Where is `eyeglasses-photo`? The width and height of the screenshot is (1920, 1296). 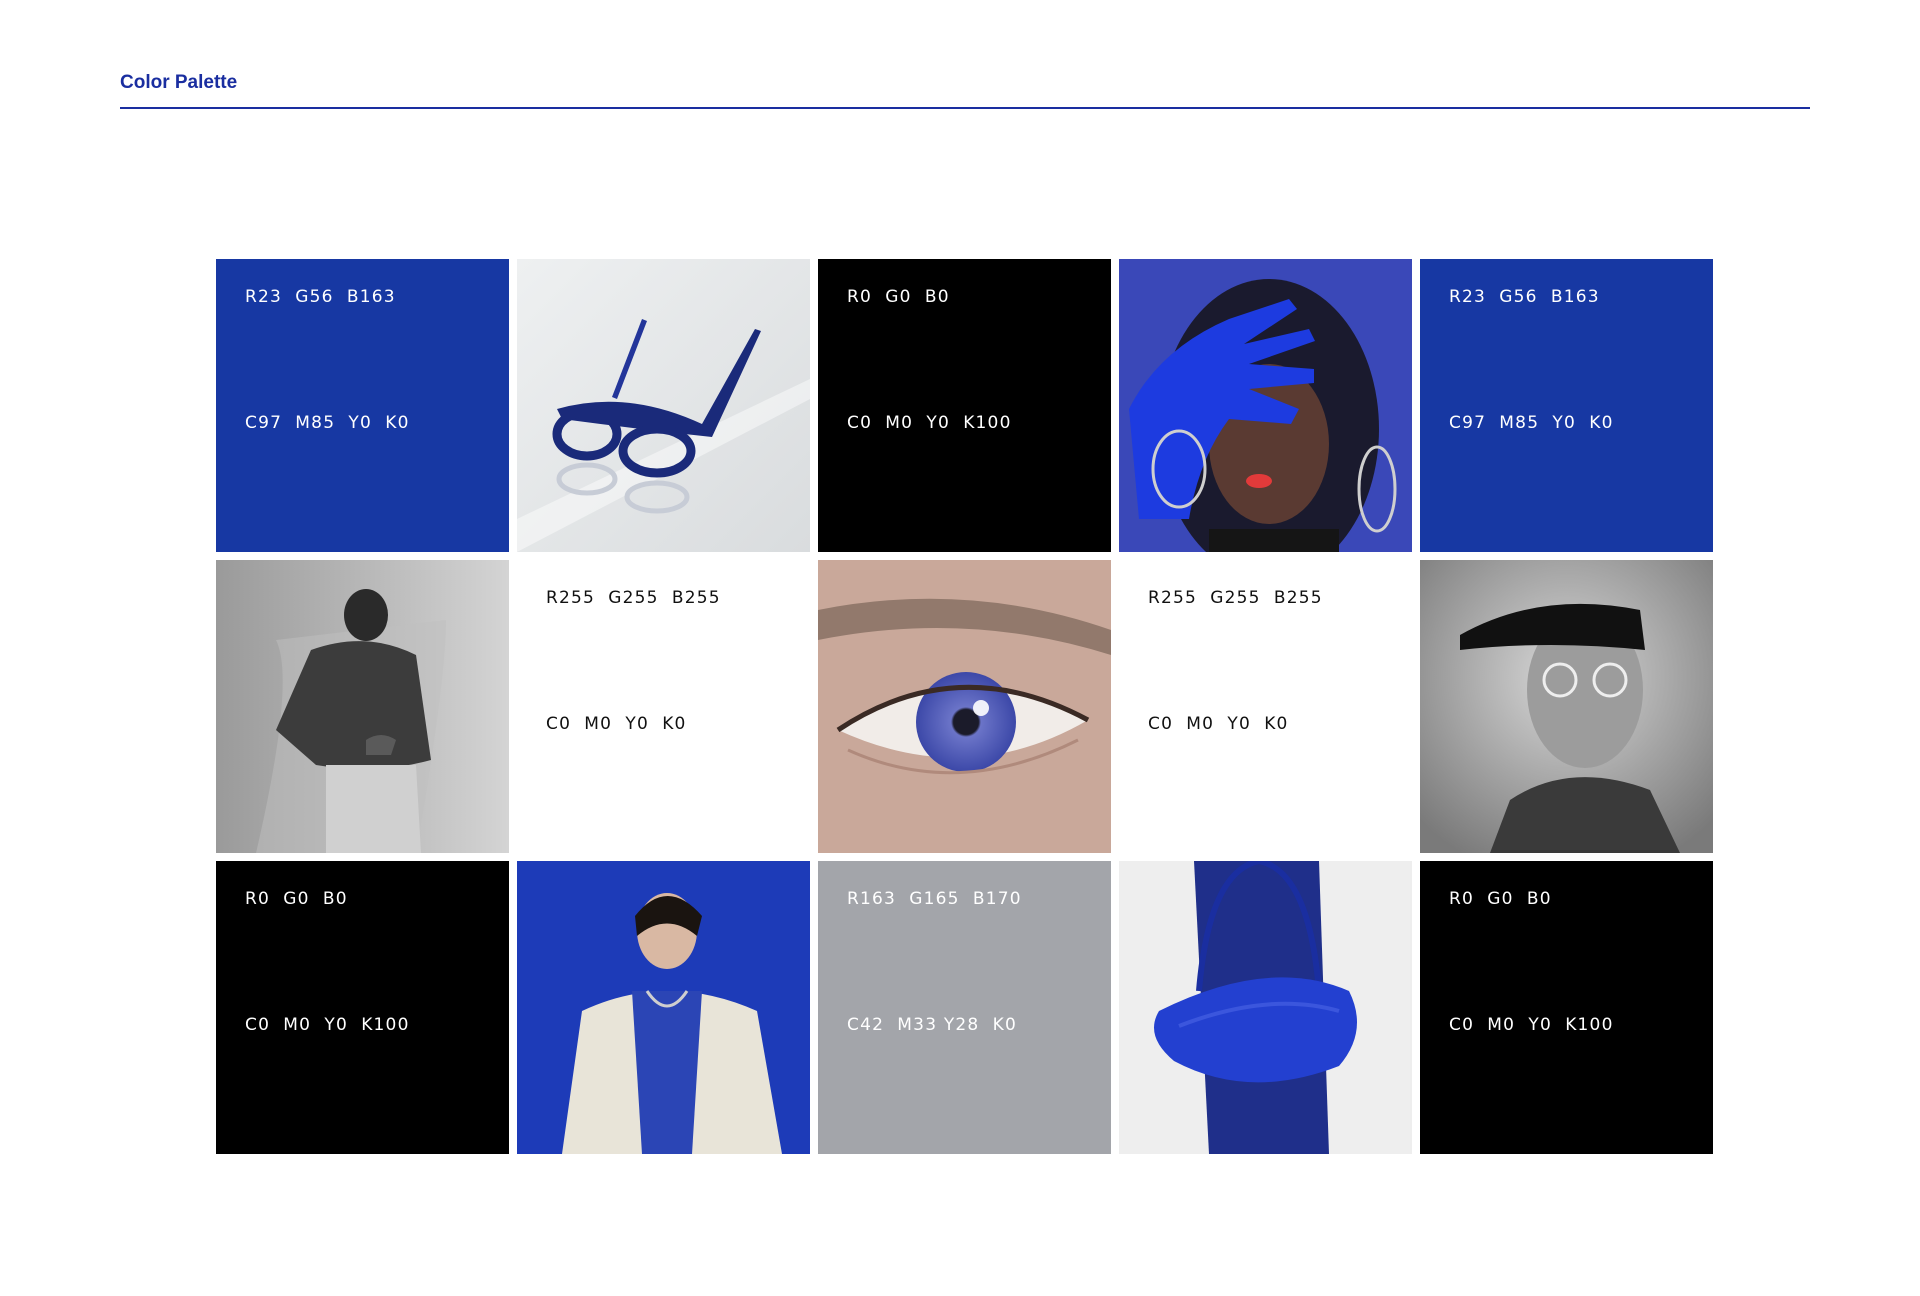 eyeglasses-photo is located at coordinates (663, 405).